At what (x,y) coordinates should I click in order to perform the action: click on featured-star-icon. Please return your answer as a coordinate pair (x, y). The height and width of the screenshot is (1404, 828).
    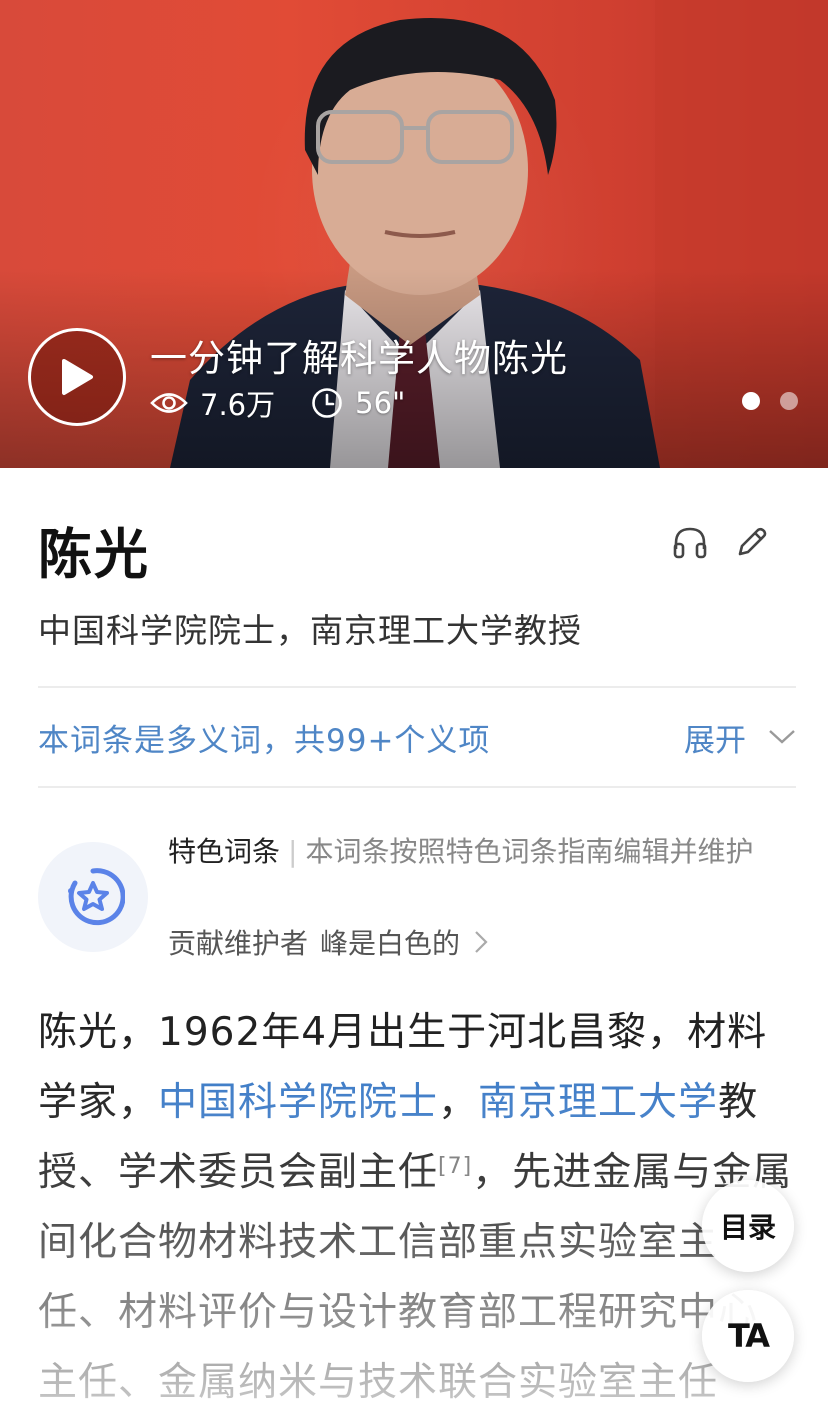
    Looking at the image, I should click on (96, 897).